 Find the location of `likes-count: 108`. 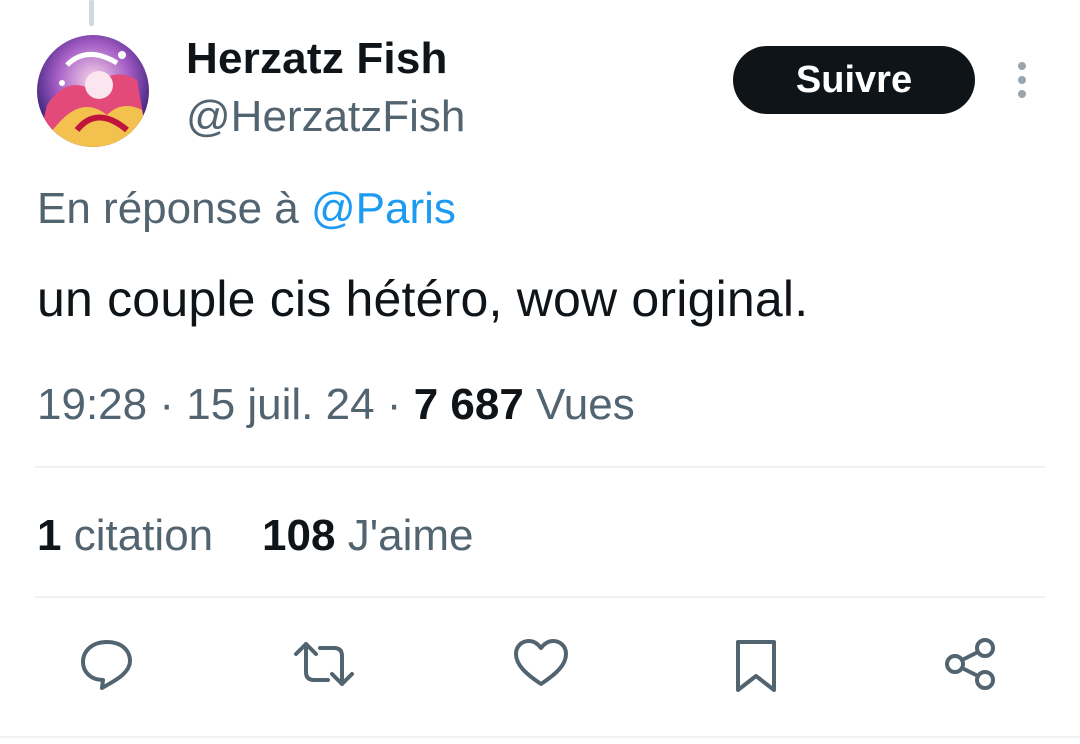

likes-count: 108 is located at coordinates (299, 535).